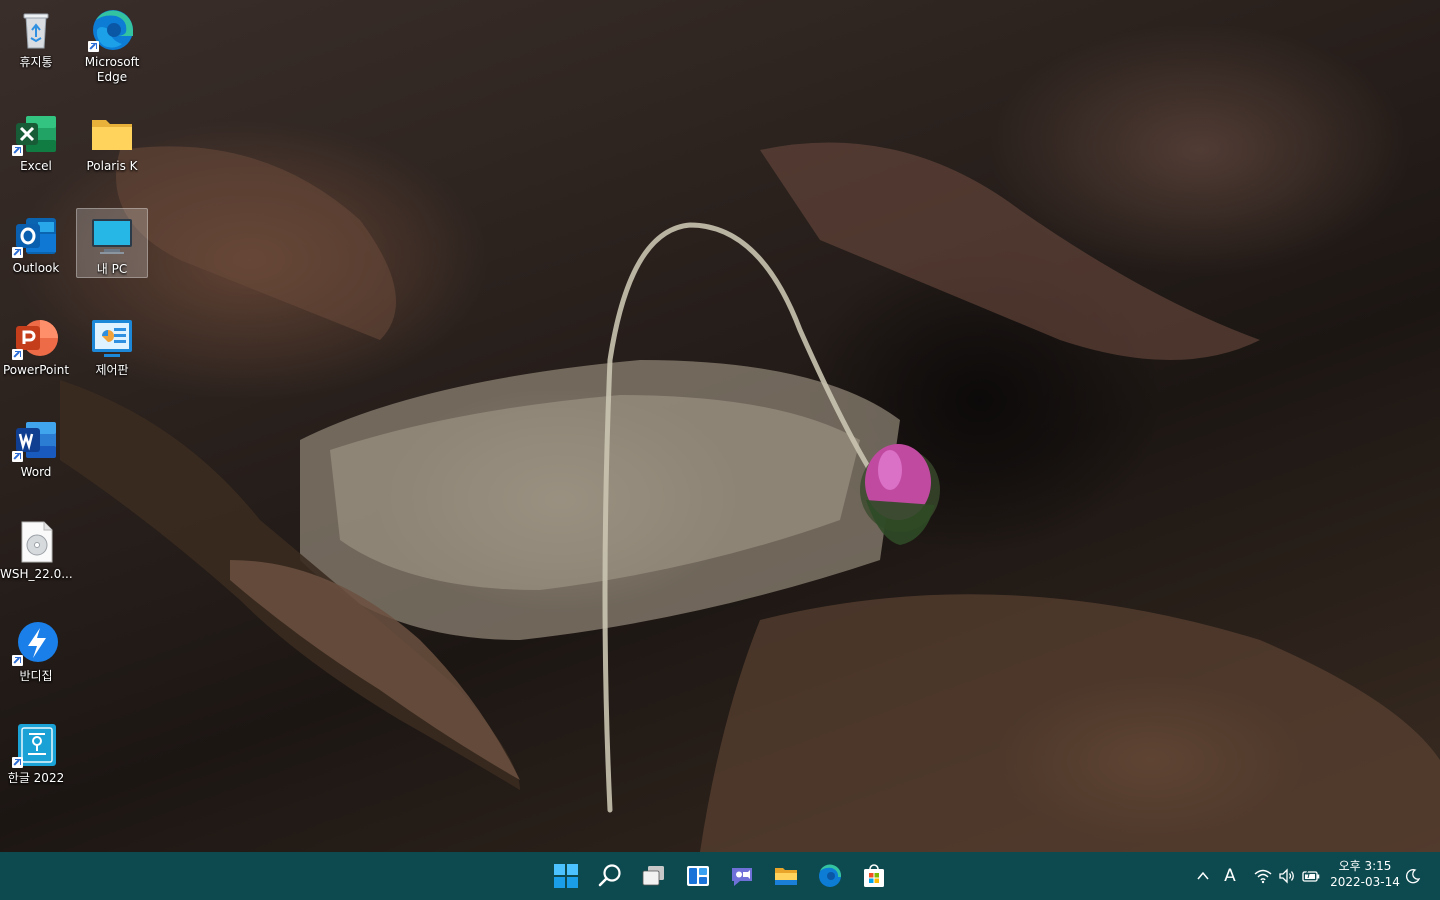 Image resolution: width=1440 pixels, height=900 pixels. What do you see at coordinates (36, 676) in the screenshot?
I see `desktop-icon-label: 반디집` at bounding box center [36, 676].